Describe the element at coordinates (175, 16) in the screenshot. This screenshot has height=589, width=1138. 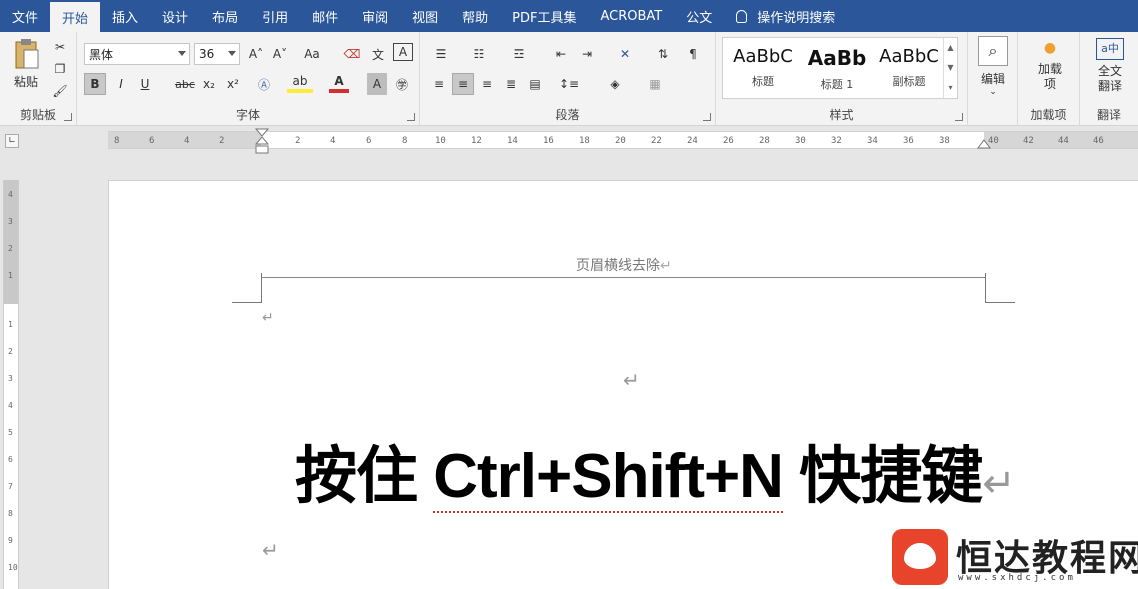
I see `tab-design: 设计` at that location.